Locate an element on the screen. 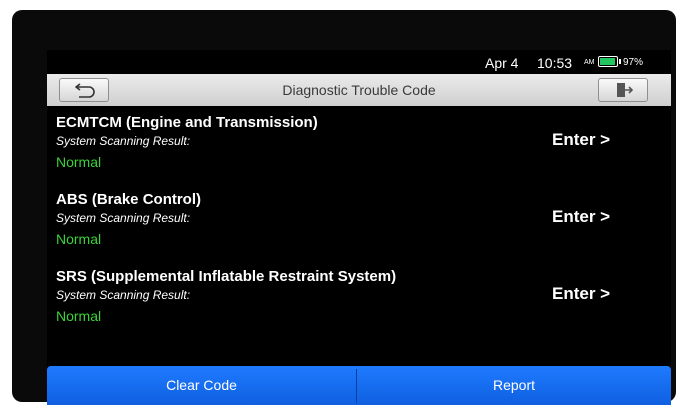 The height and width of the screenshot is (405, 687). bottom-action-bar: Clear Code Report is located at coordinates (359, 385).